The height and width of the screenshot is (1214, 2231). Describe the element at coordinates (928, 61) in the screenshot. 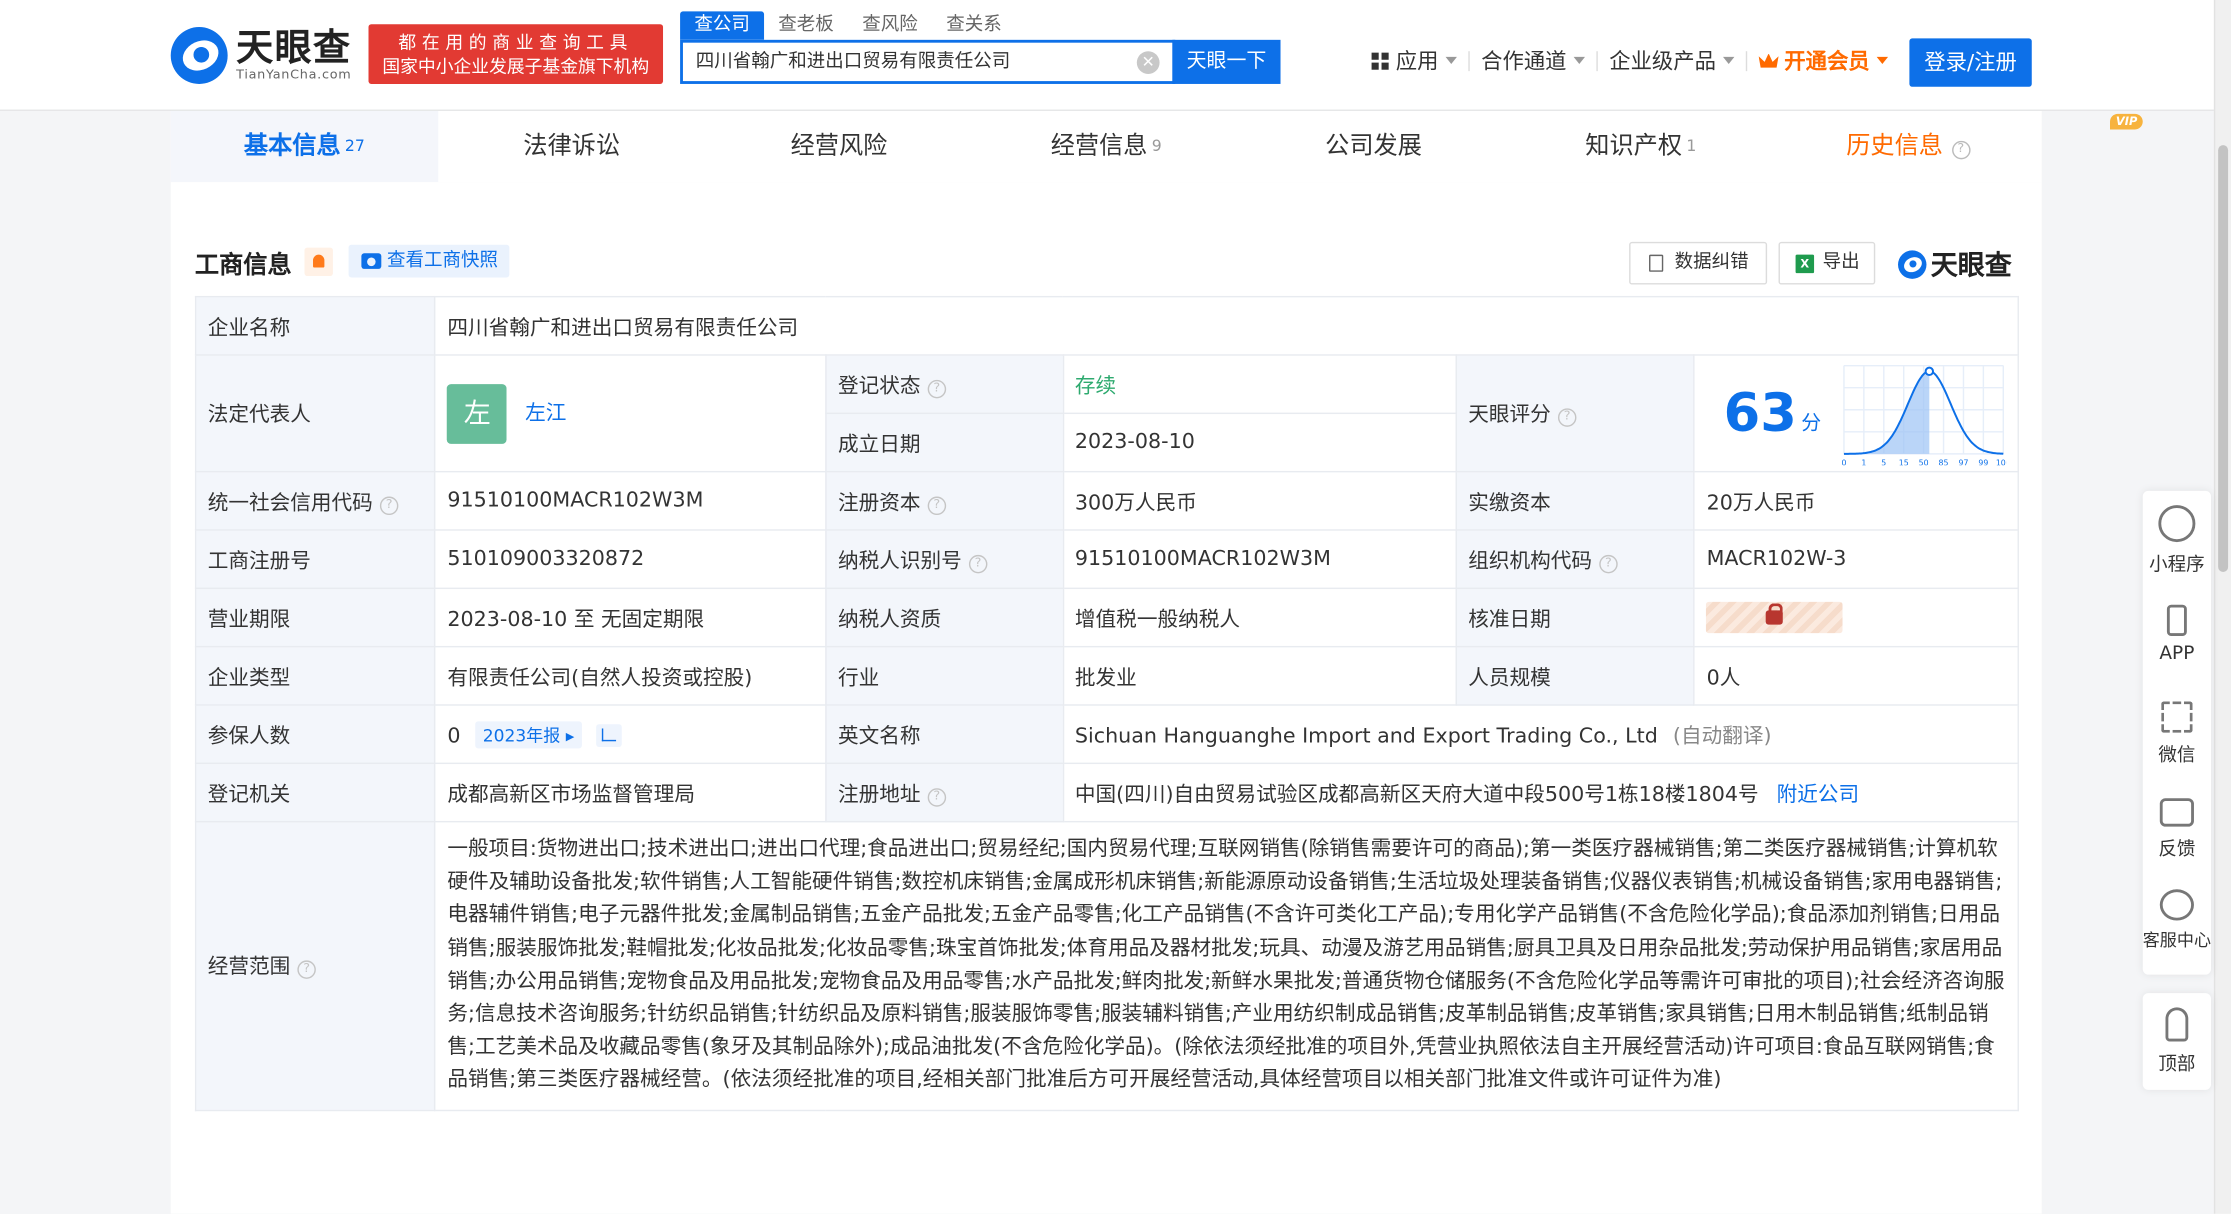

I see `search-input: 四川省翰广和进出口贸易有限责任公司 ✕` at that location.